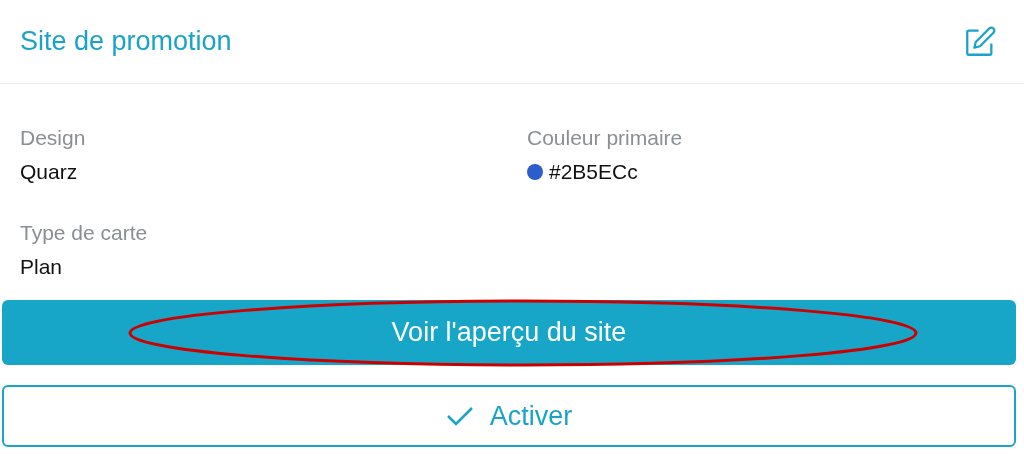 The width and height of the screenshot is (1024, 458). I want to click on check-icon, so click(459, 416).